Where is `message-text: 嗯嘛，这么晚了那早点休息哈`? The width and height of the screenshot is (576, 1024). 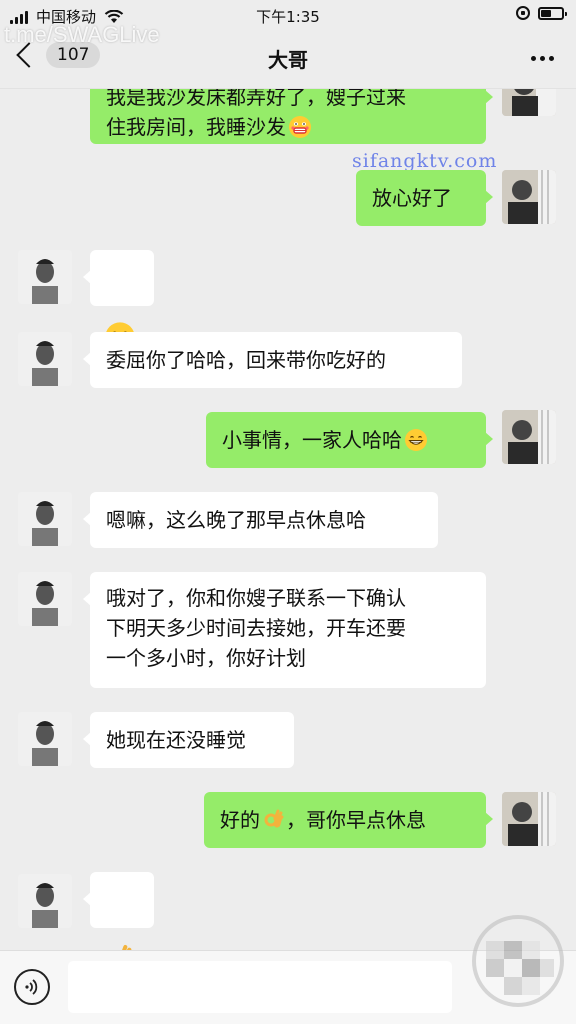
message-text: 嗯嘛，这么晚了那早点休息哈 is located at coordinates (236, 520).